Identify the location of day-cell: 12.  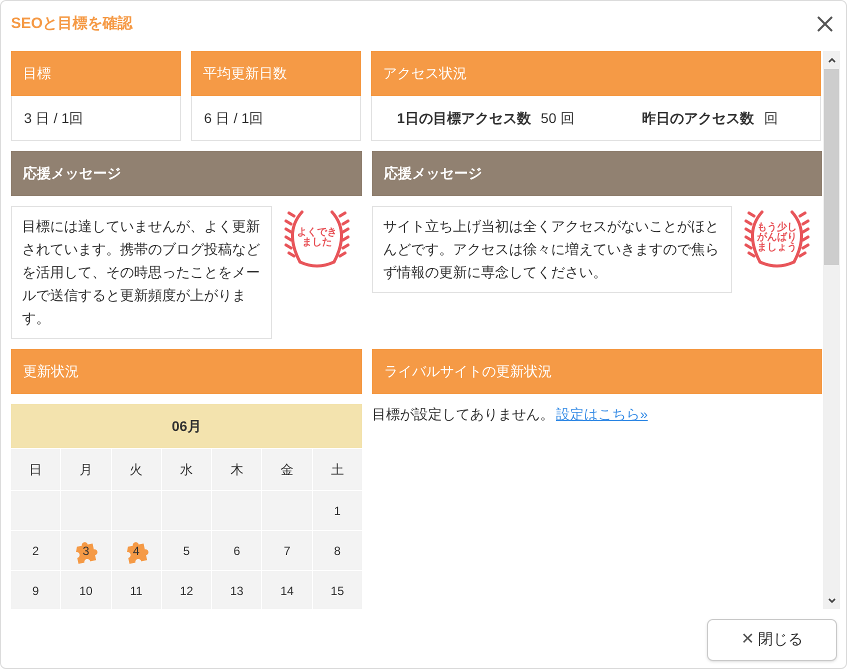
(187, 590).